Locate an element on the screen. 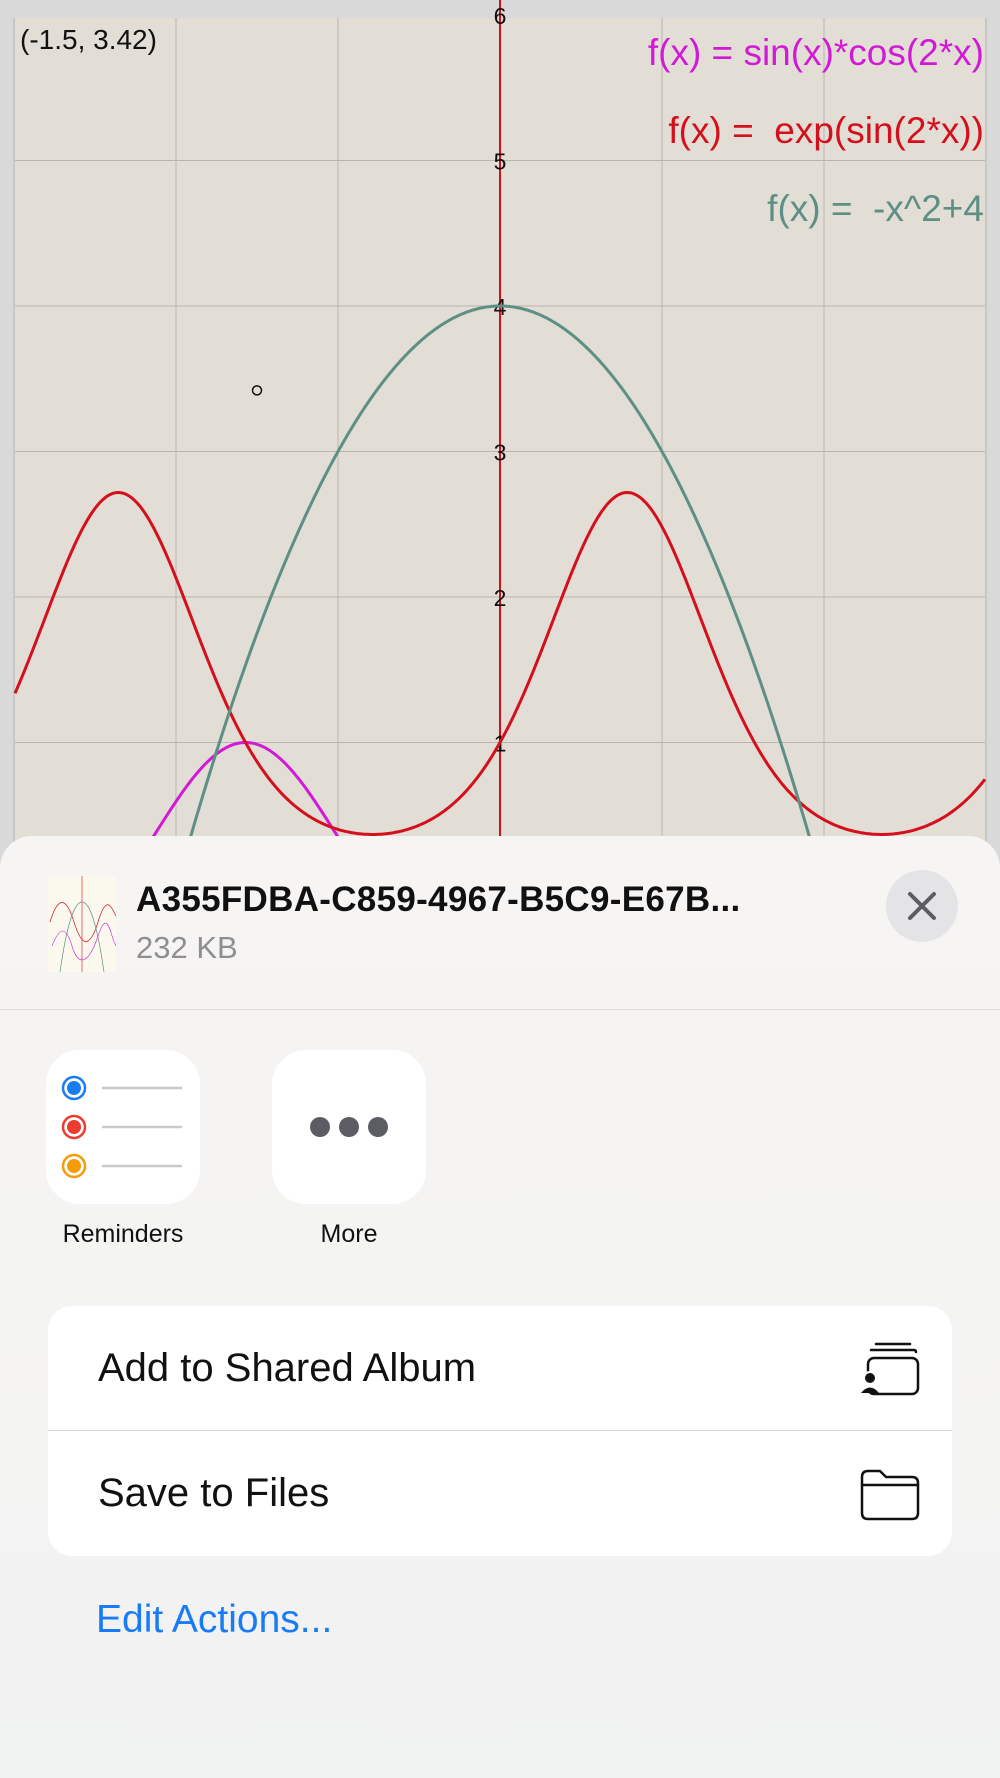  close-button is located at coordinates (922, 906).